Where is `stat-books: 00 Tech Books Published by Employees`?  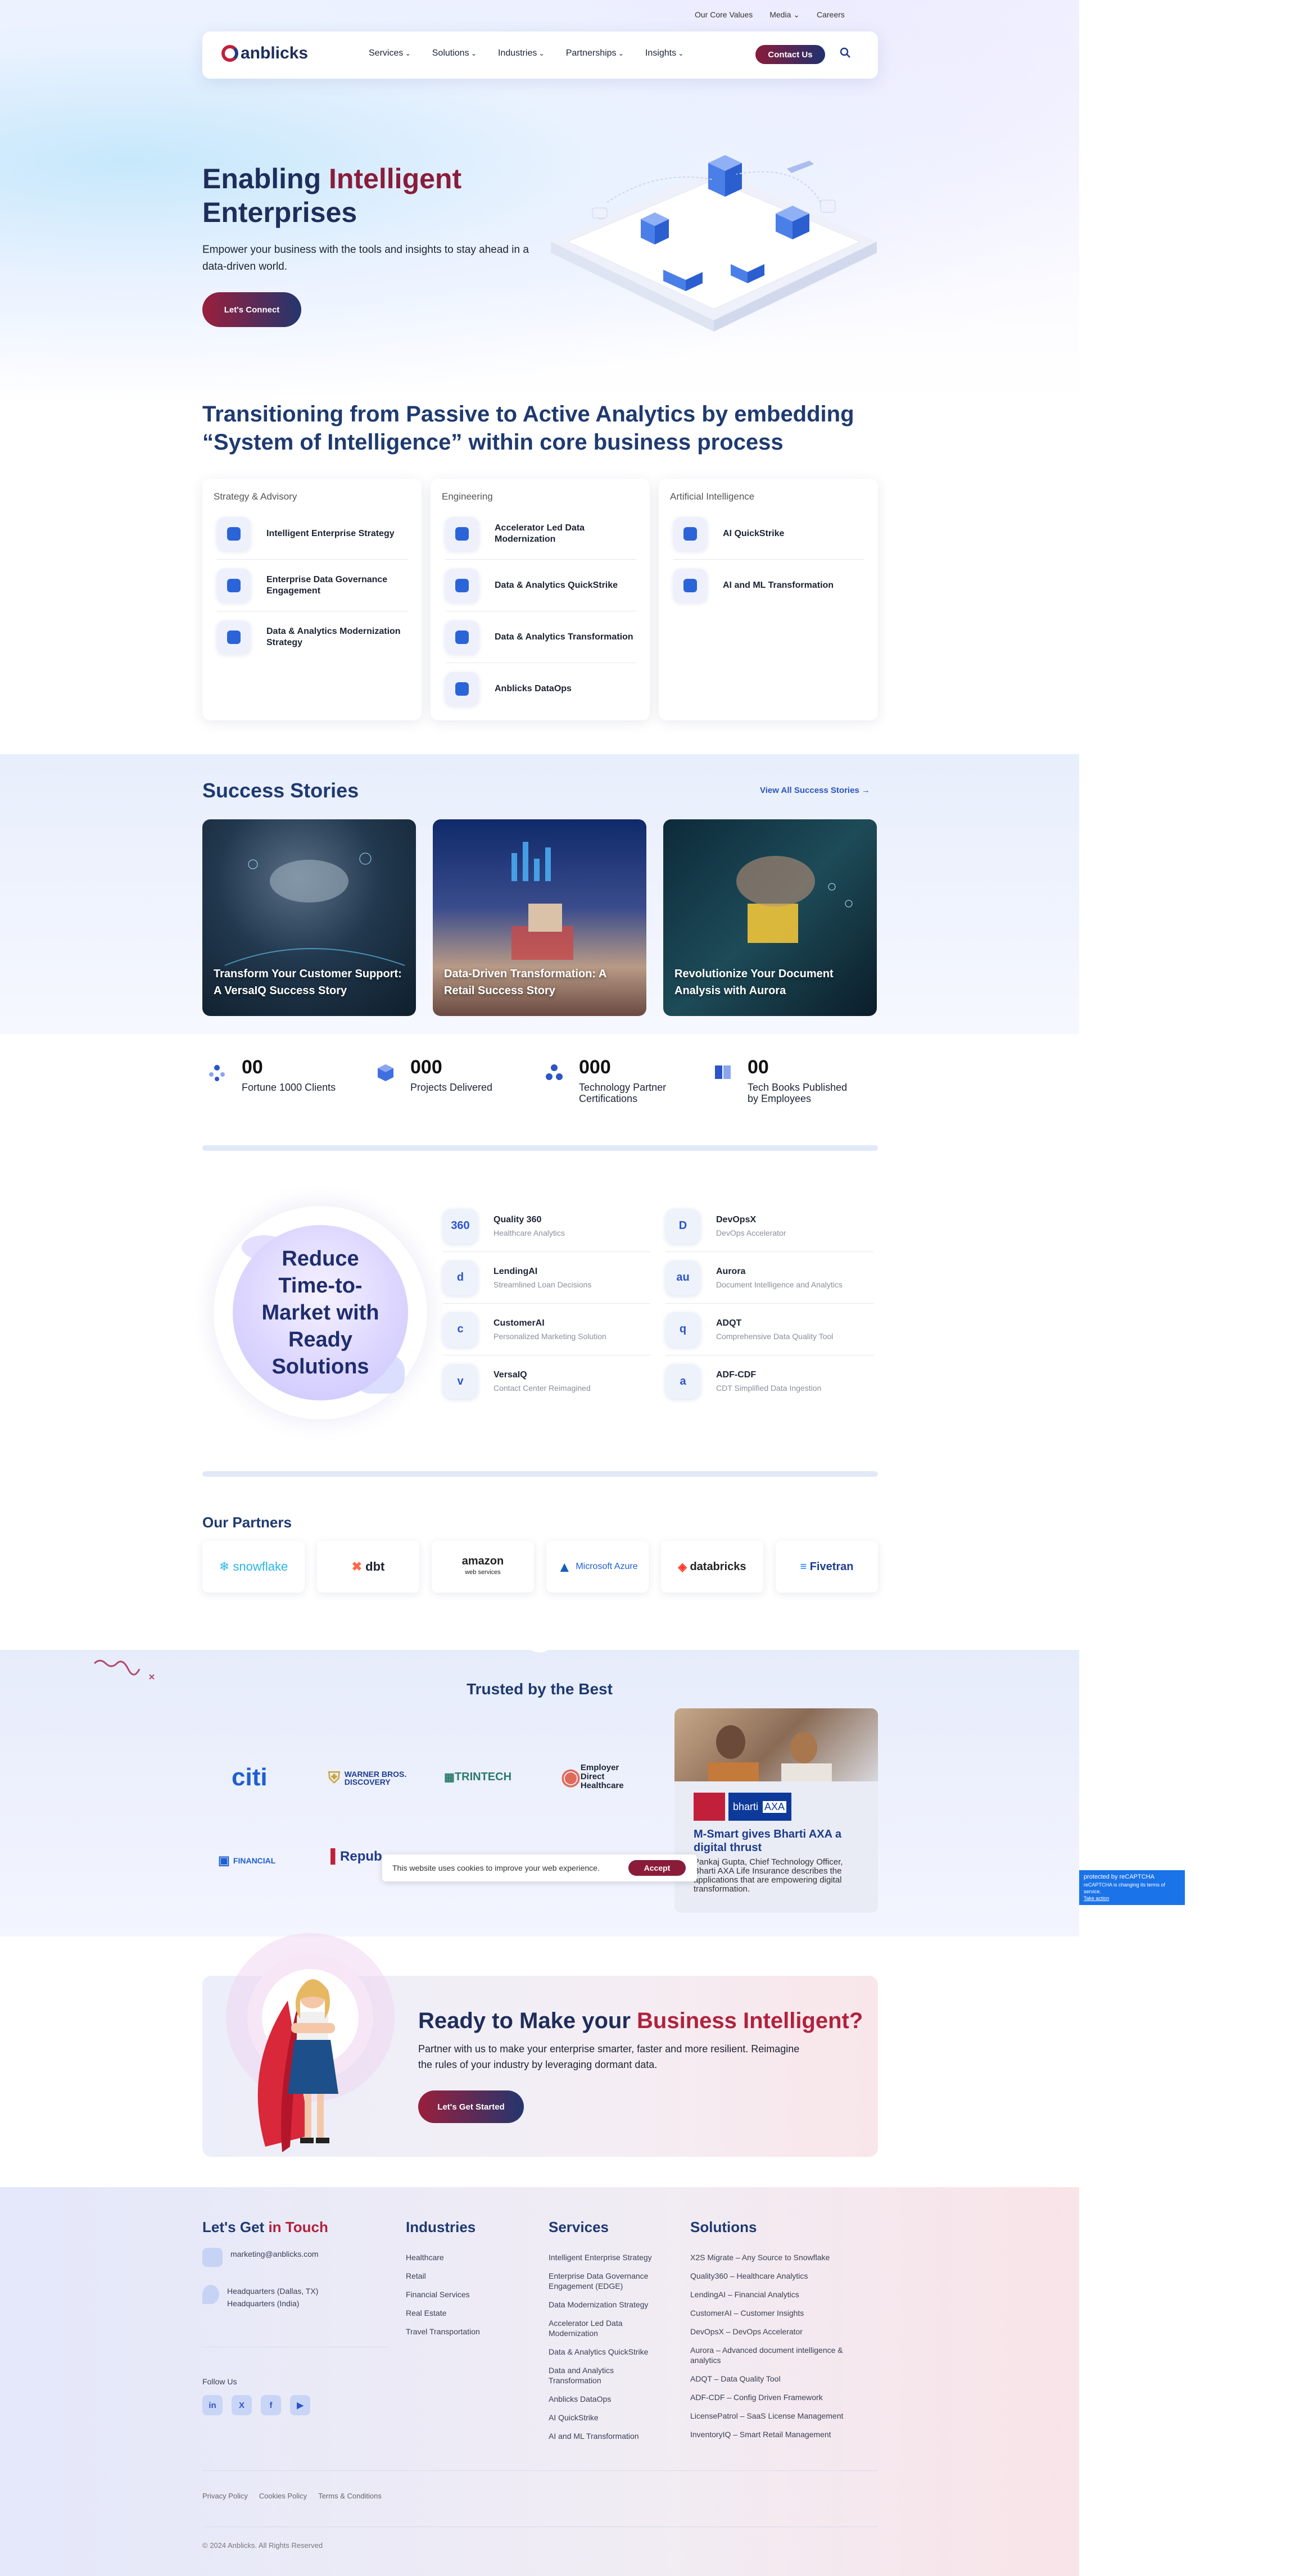
stat-books: 00 Tech Books Published by Employees is located at coordinates (786, 1080).